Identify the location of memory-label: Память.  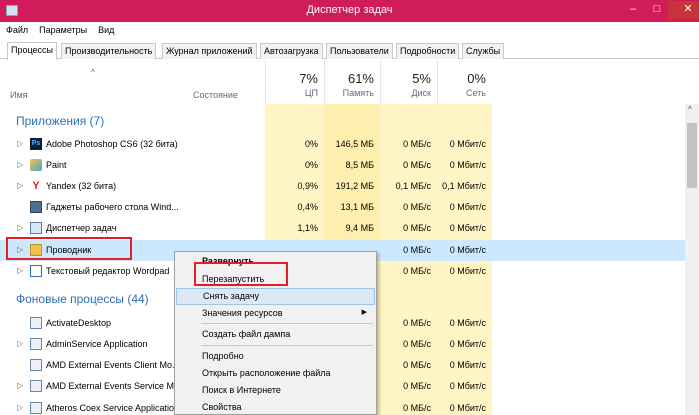
(358, 93).